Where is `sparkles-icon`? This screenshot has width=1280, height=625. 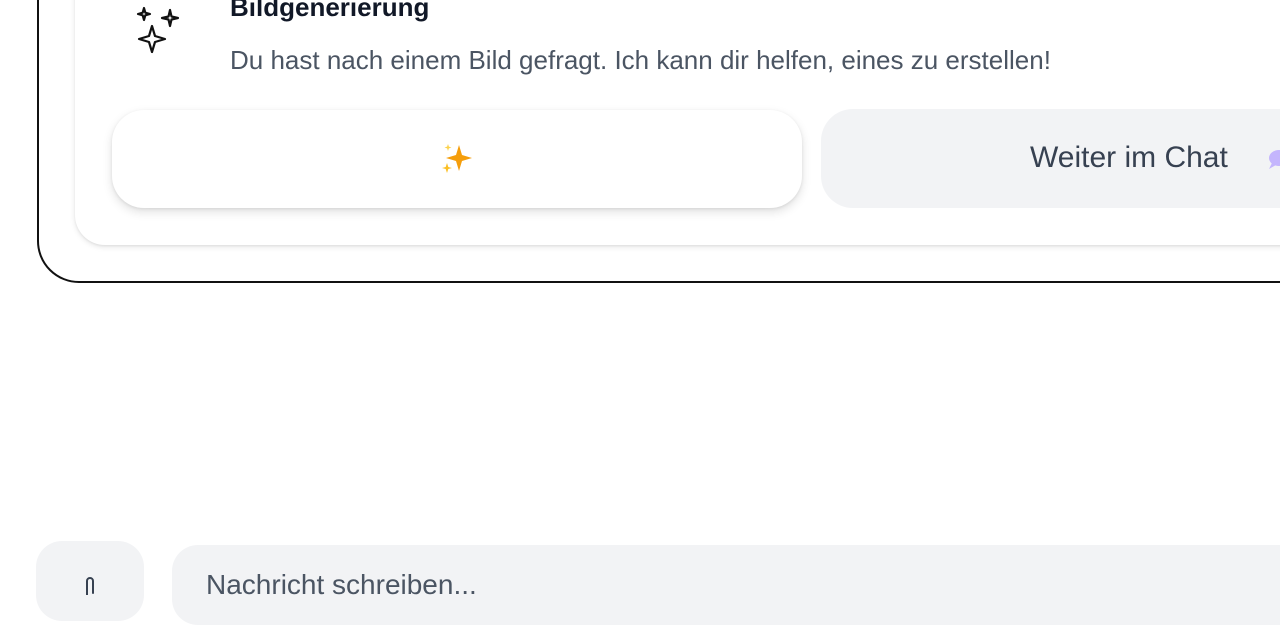 sparkles-icon is located at coordinates (158, 30).